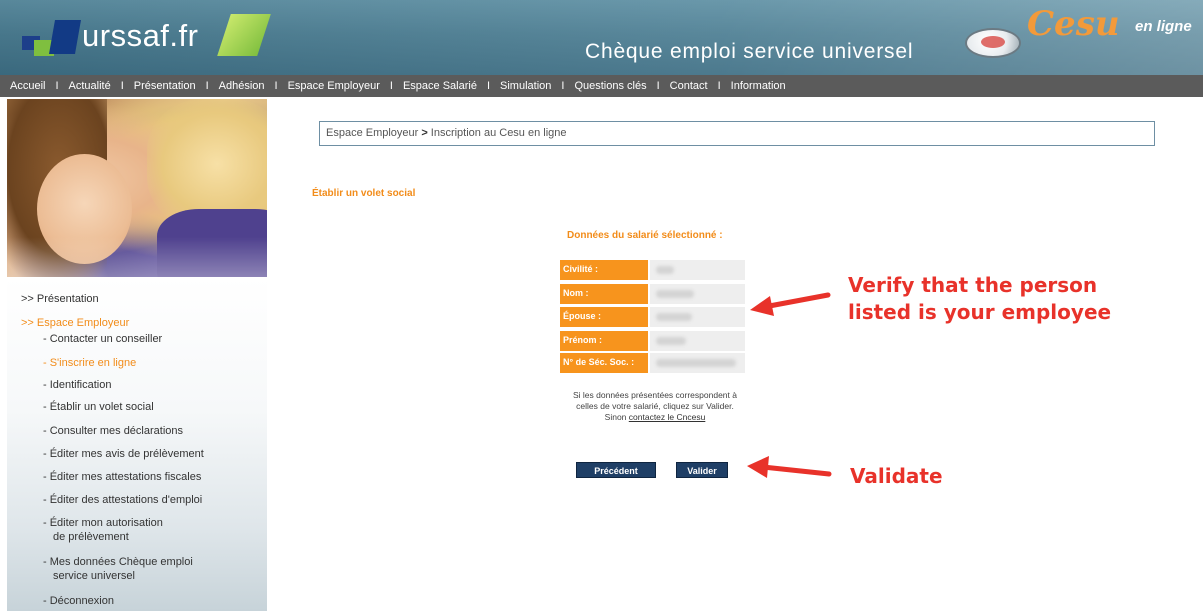 This screenshot has width=1203, height=611. What do you see at coordinates (980, 312) in the screenshot?
I see `annotation-verify-line-2: listed is your employee` at bounding box center [980, 312].